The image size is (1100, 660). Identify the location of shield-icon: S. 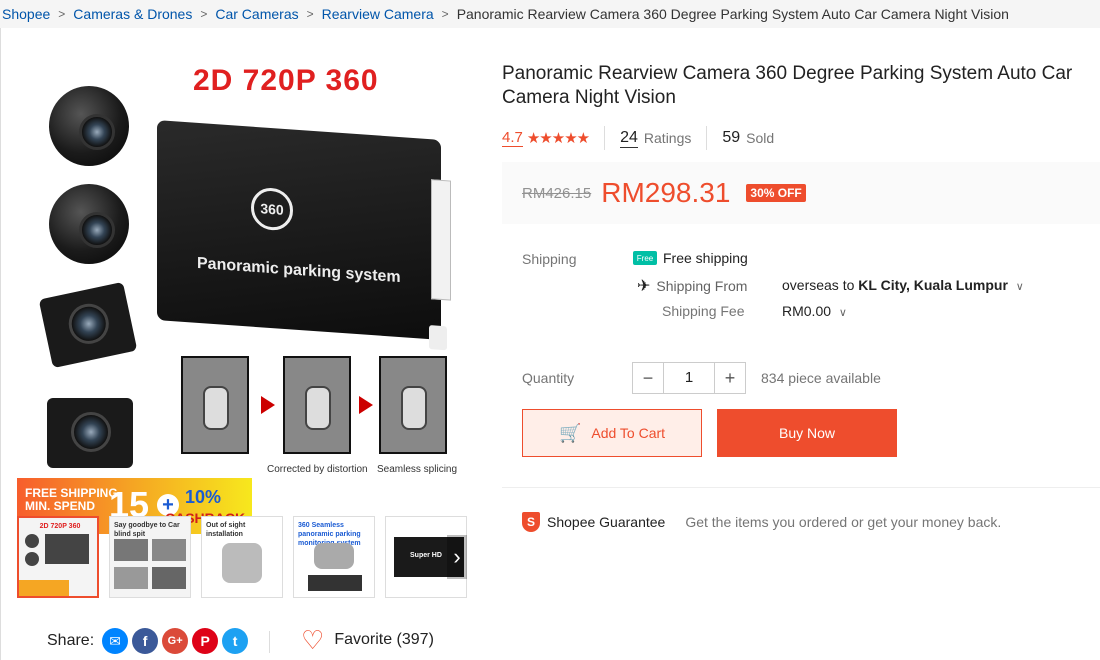
(531, 522).